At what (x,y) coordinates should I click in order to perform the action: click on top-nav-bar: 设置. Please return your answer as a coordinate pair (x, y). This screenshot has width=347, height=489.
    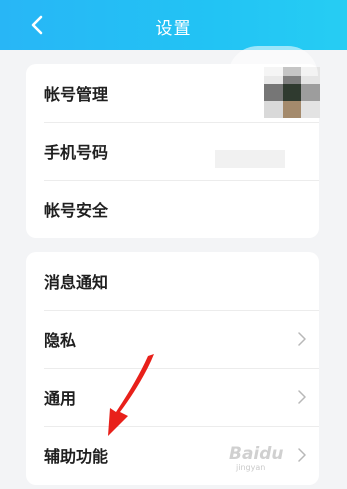
    Looking at the image, I should click on (173, 25).